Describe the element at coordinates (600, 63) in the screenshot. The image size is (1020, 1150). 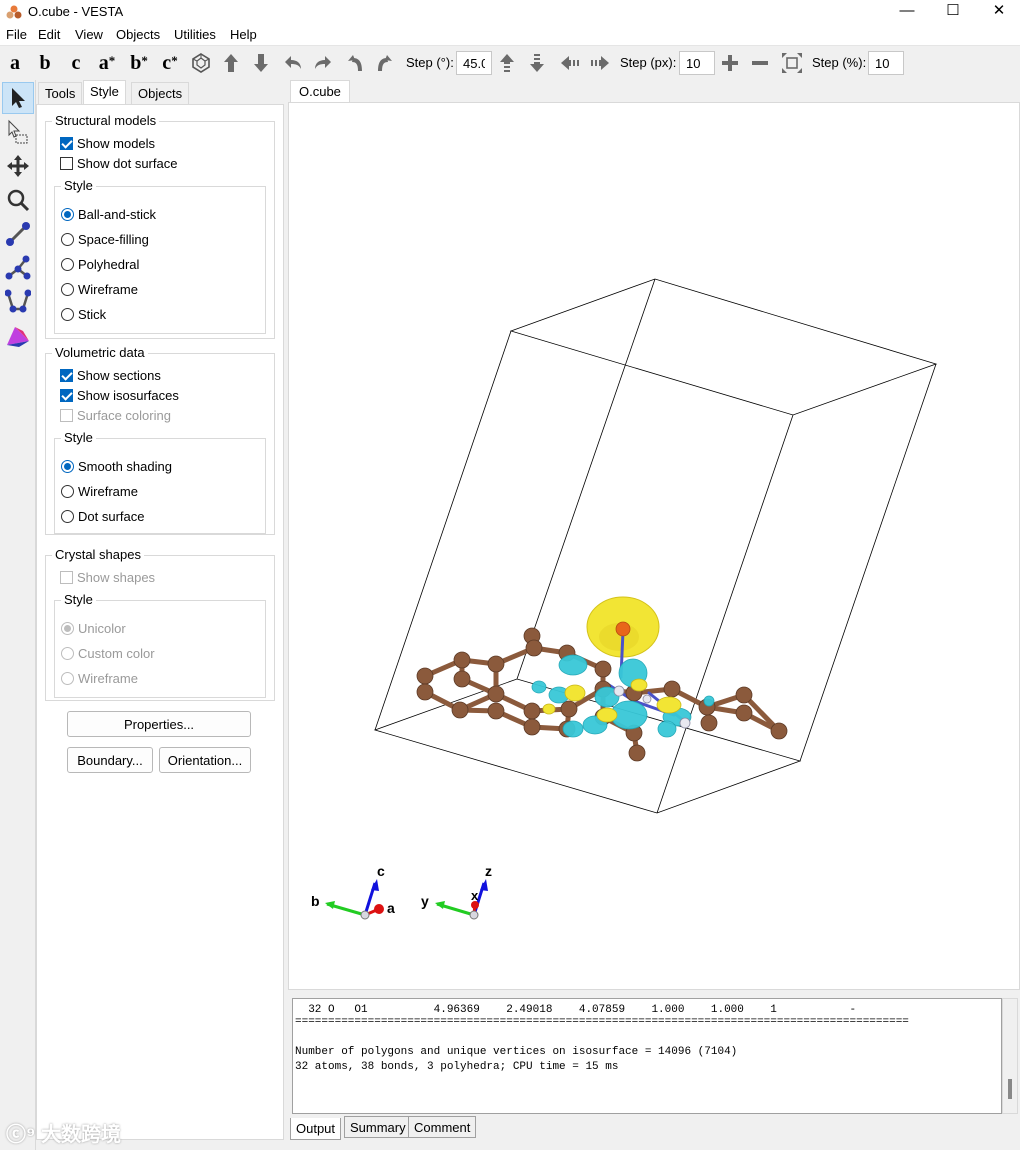
I see `translate-right-button` at that location.